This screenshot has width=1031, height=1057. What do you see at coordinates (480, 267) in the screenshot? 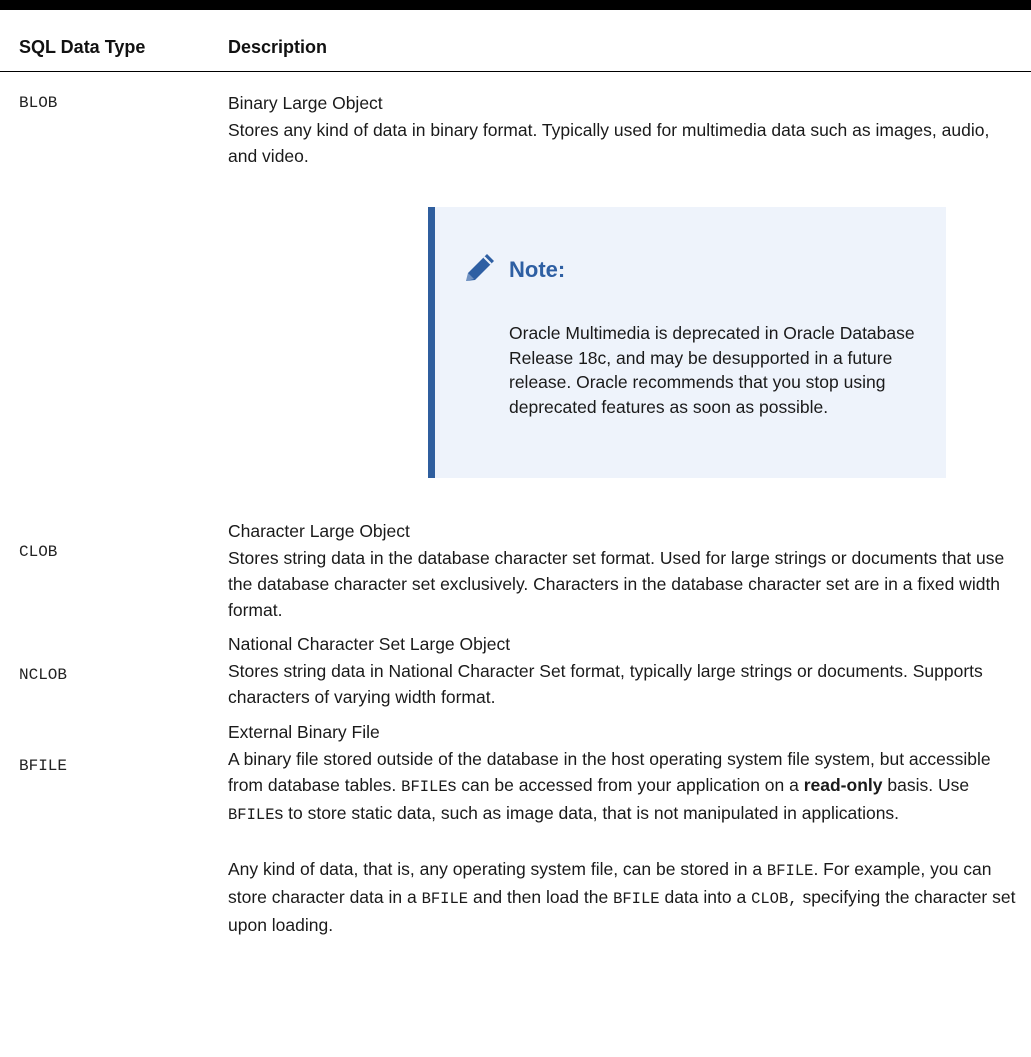
I see `pencil-icon` at bounding box center [480, 267].